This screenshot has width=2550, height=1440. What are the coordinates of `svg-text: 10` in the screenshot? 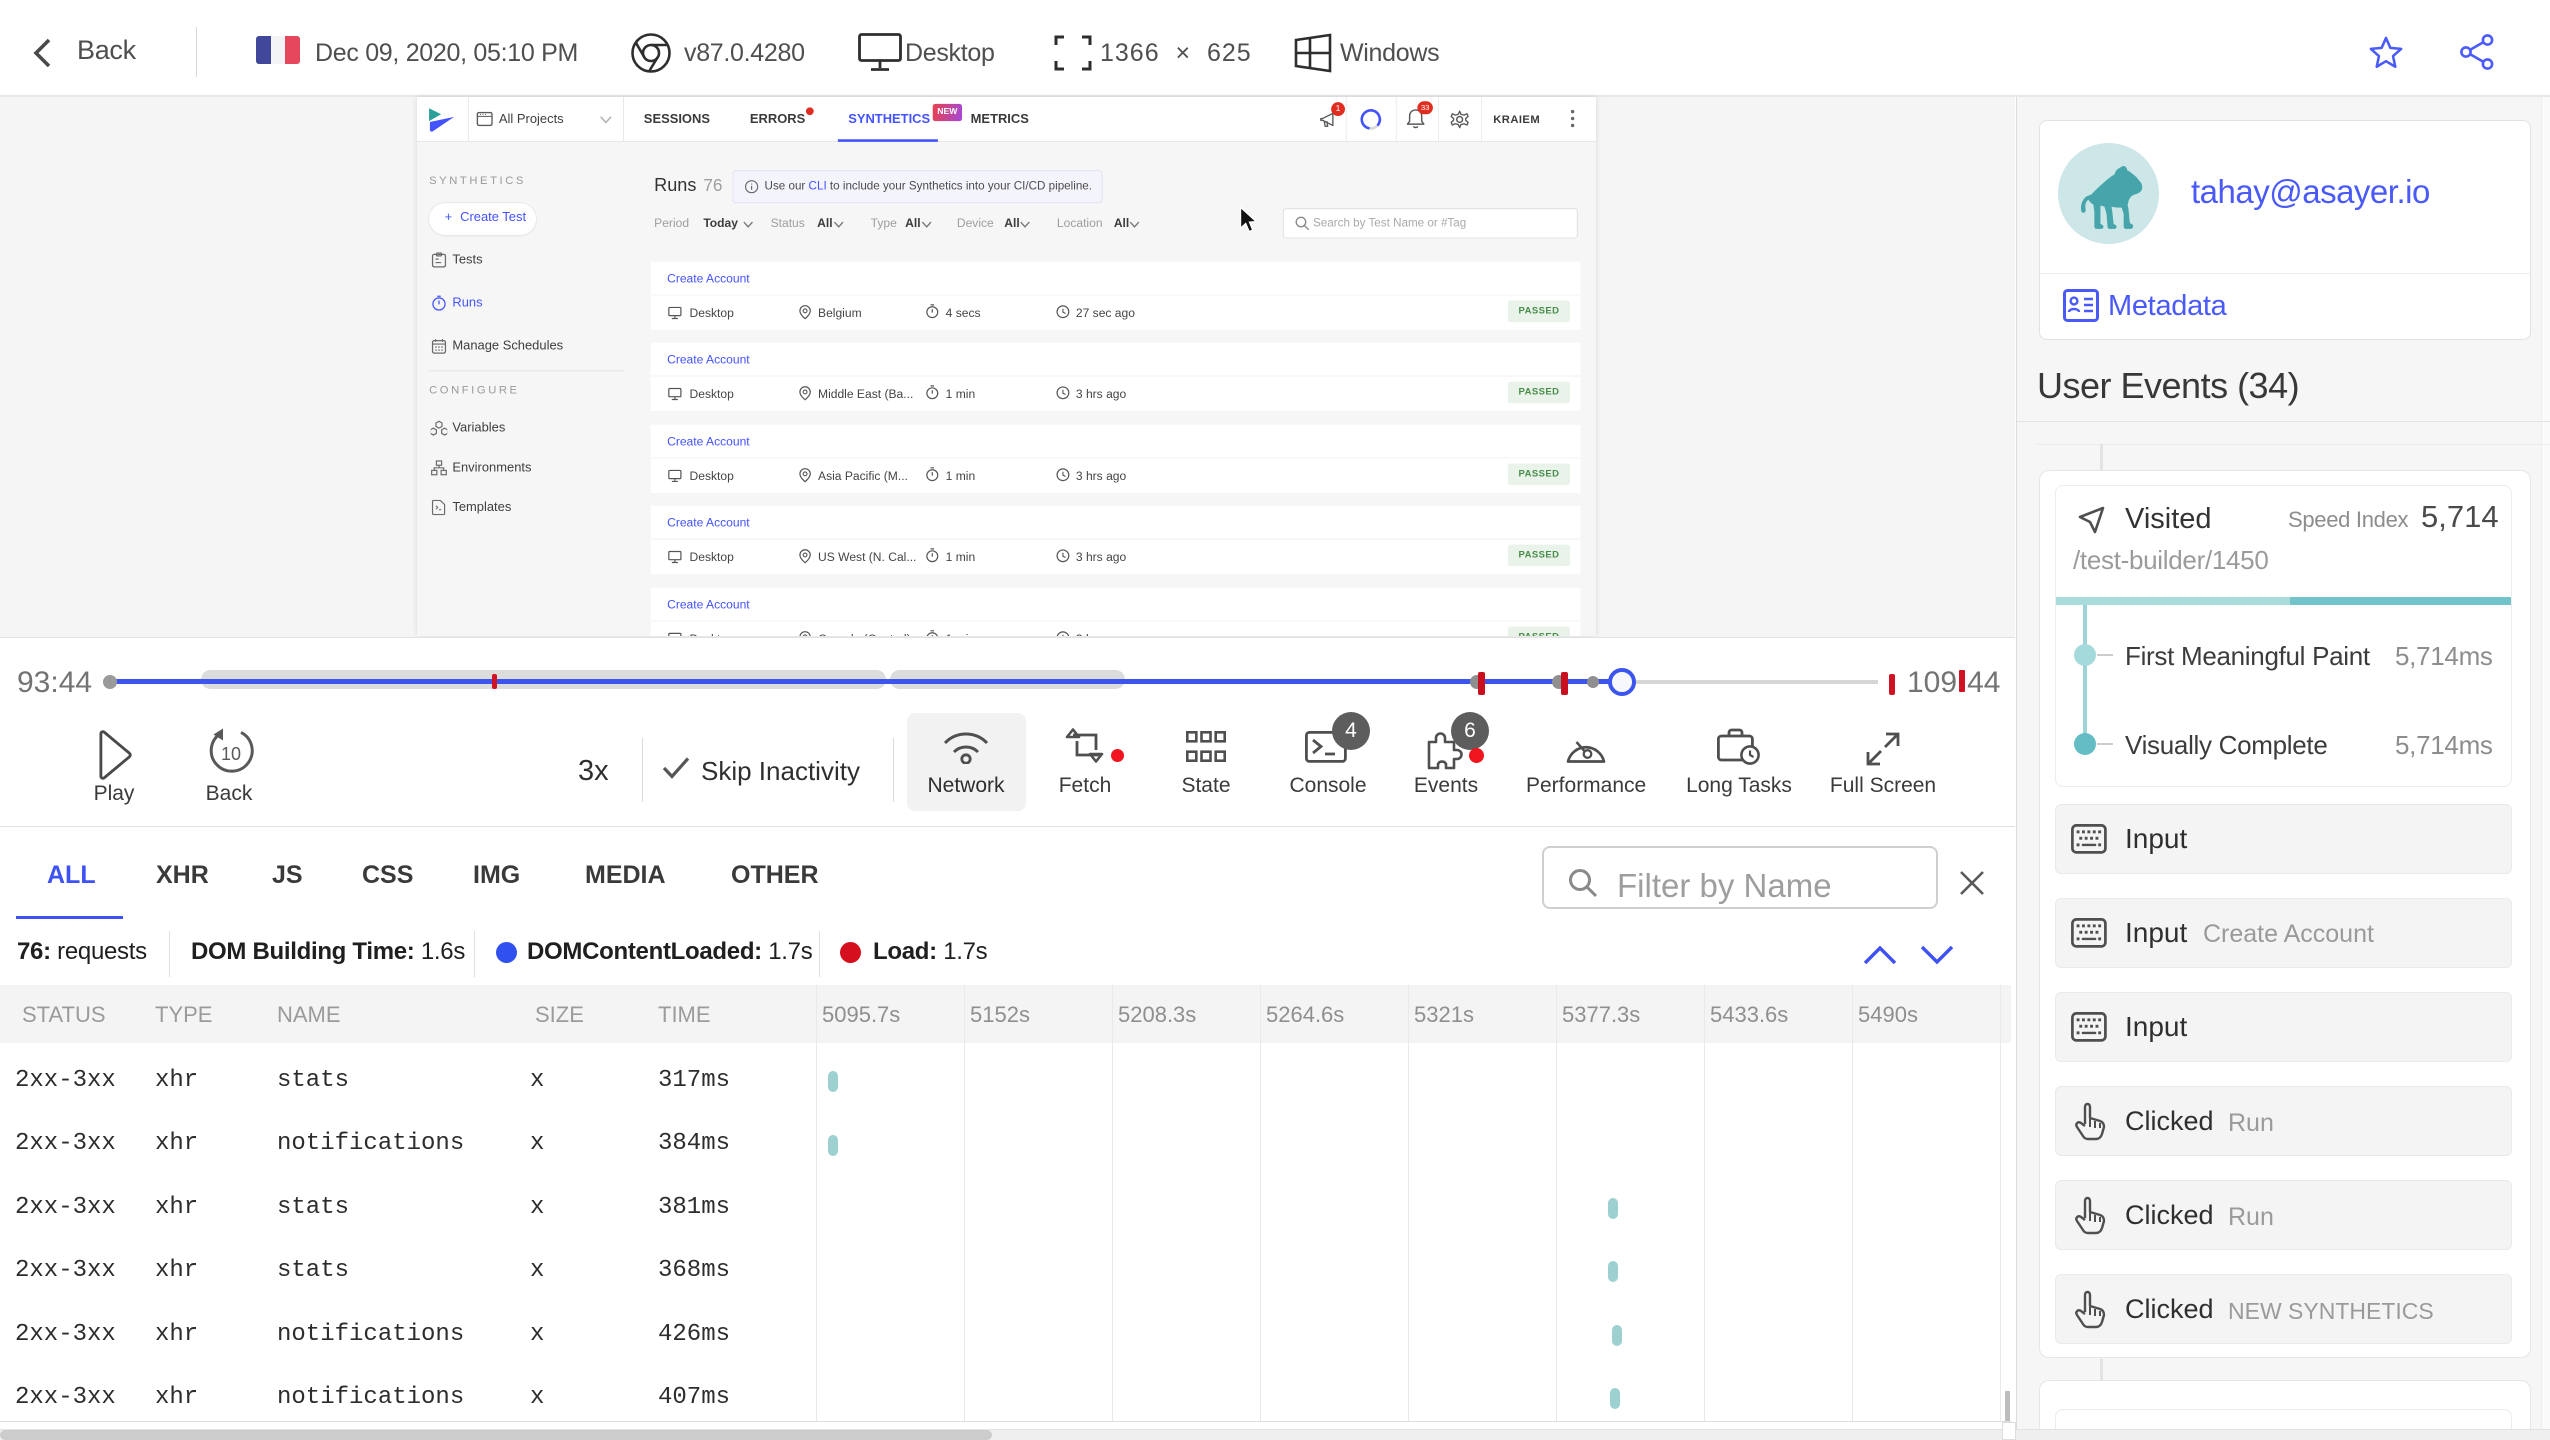 It's located at (231, 754).